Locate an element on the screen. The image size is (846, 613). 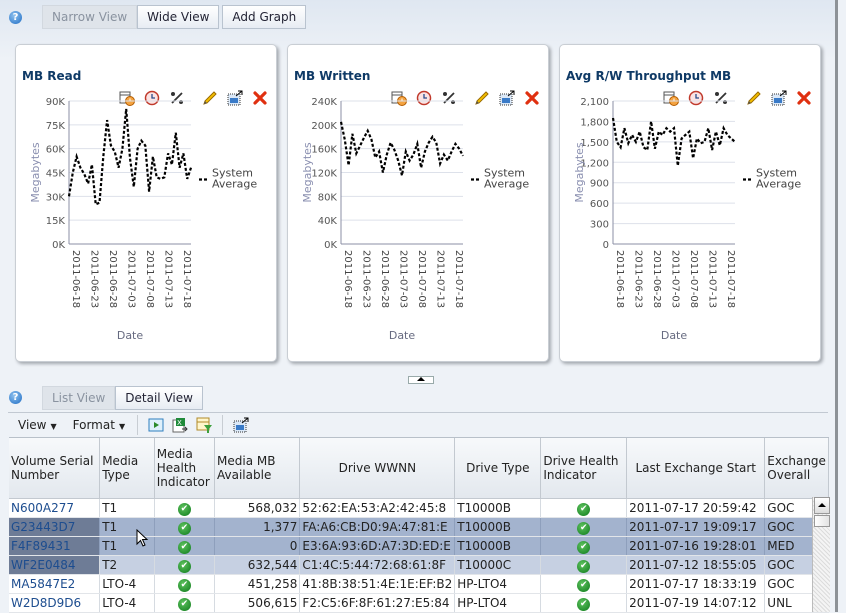
cell-drive-wwnn: E3:6A:93:6D:A7:3D:ED:E is located at coordinates (377, 546).